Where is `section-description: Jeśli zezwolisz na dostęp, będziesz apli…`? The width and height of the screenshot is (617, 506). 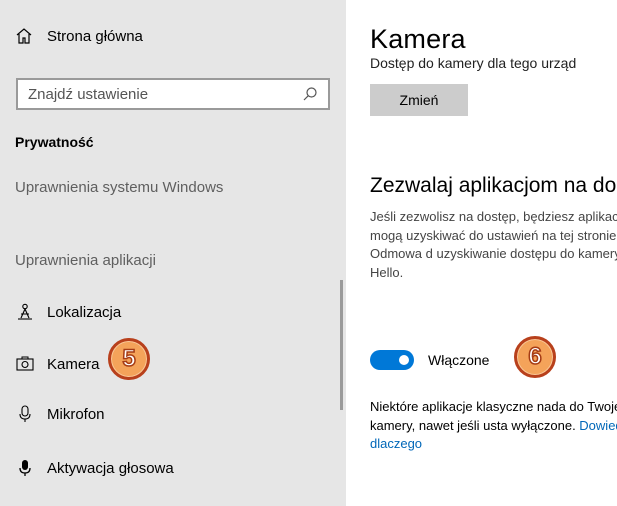
section-description: Jeśli zezwolisz na dostęp, będziesz apli… is located at coordinates (493, 244).